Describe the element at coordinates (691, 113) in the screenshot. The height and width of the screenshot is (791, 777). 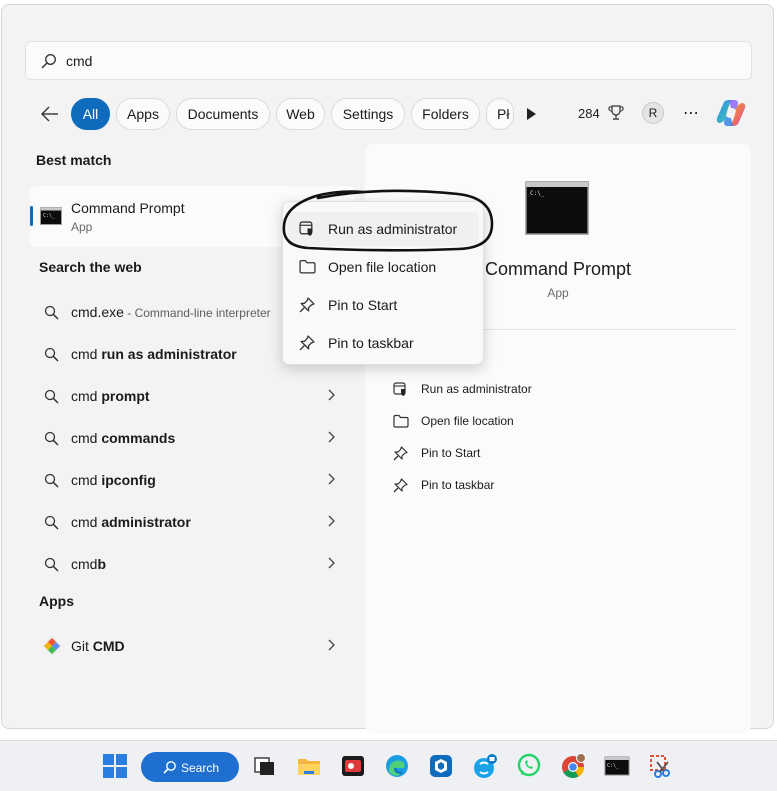
I see `more-options-icon: ⋯` at that location.